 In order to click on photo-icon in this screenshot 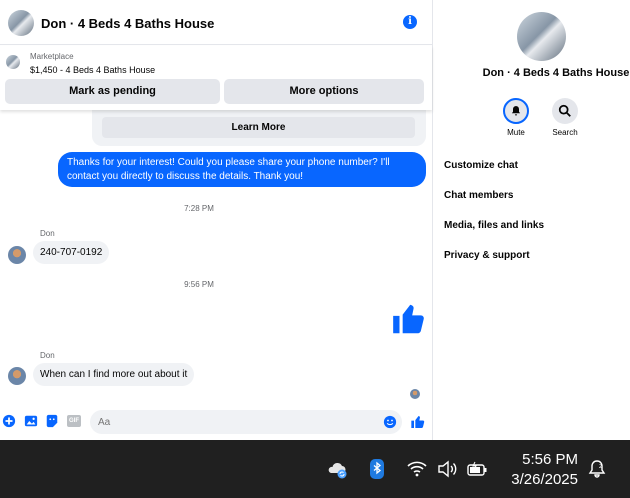, I will do `click(31, 421)`.